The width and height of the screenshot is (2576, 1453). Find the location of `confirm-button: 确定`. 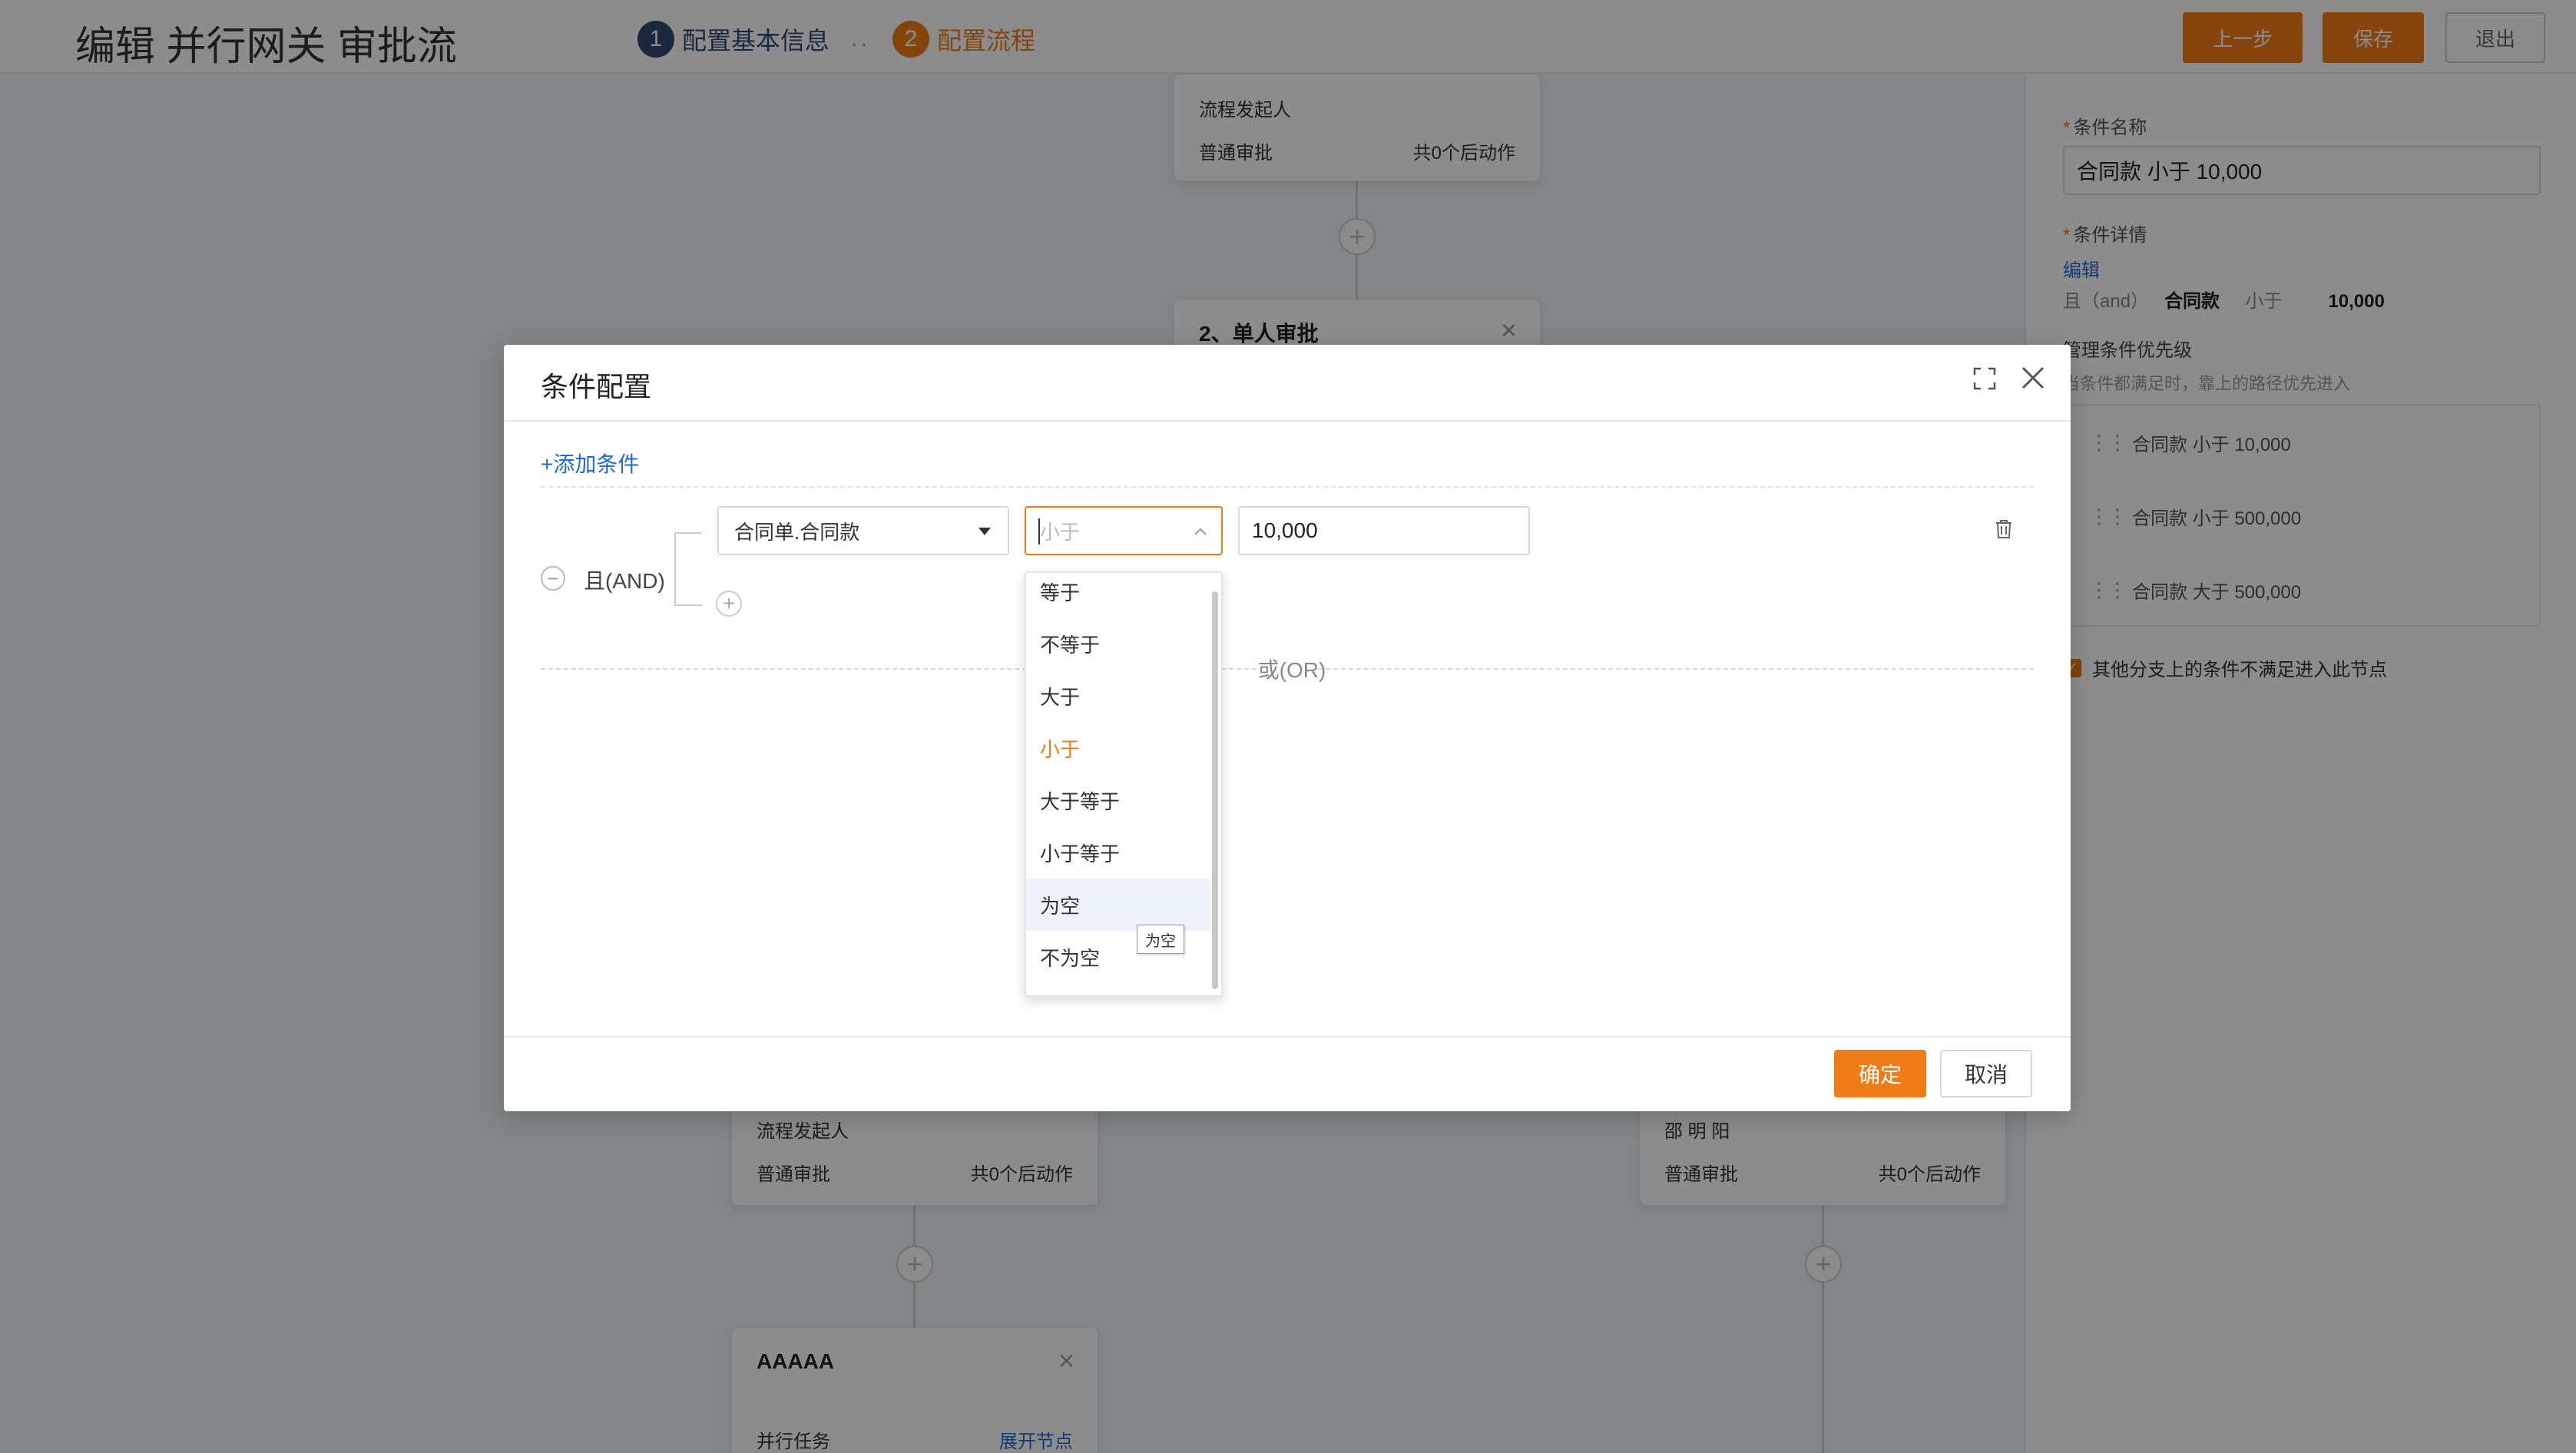

confirm-button: 确定 is located at coordinates (1880, 1073).